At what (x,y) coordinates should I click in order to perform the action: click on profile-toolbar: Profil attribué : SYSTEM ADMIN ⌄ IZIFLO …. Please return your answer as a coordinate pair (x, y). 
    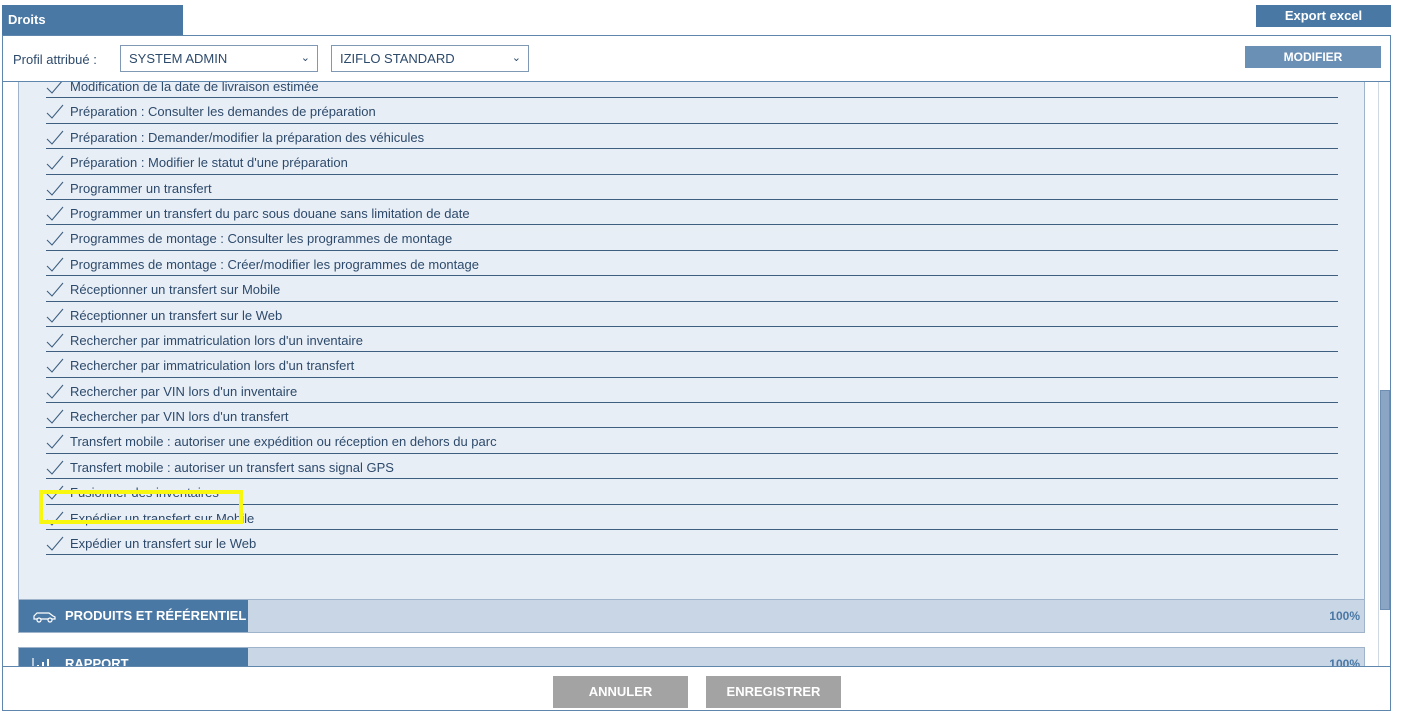
    Looking at the image, I should click on (696, 59).